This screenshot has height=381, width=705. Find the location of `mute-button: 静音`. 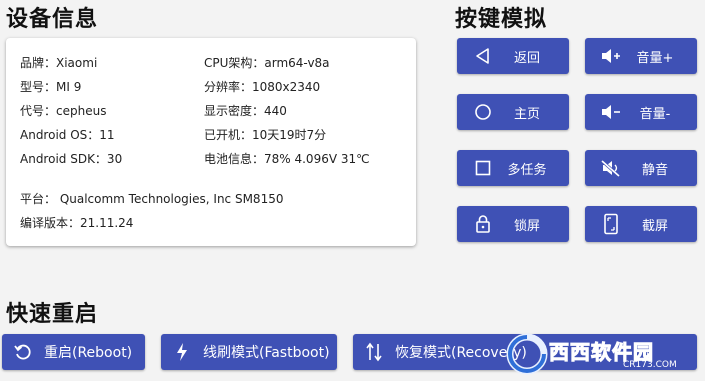

mute-button: 静音 is located at coordinates (641, 168).